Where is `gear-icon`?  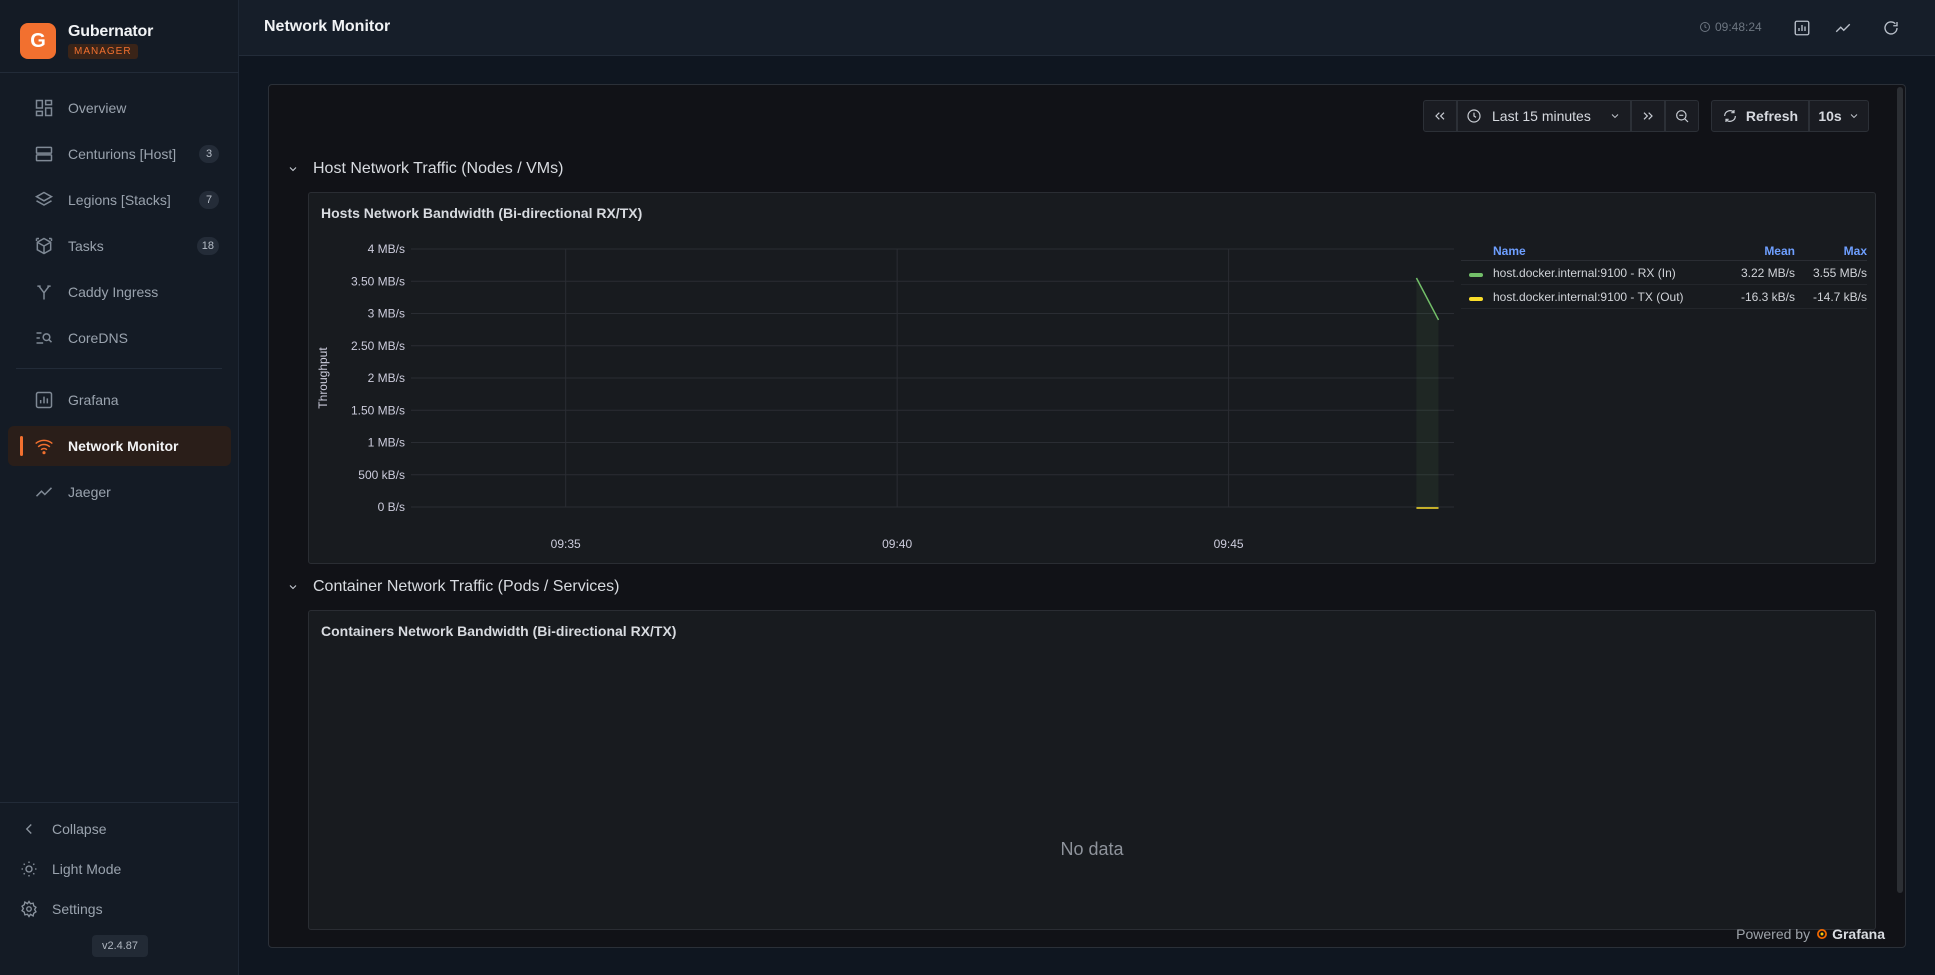 gear-icon is located at coordinates (29, 909).